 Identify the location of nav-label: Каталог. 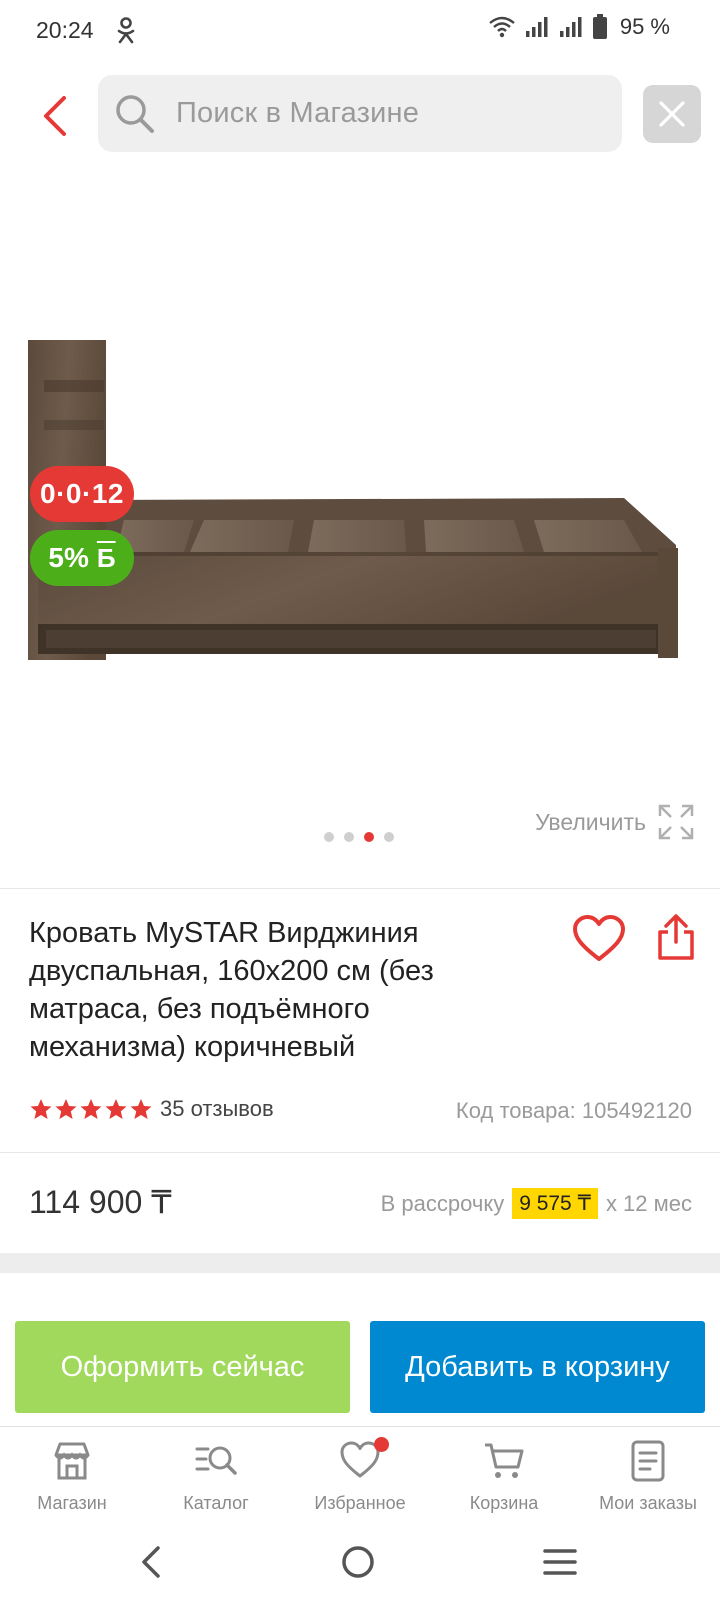
(216, 1503).